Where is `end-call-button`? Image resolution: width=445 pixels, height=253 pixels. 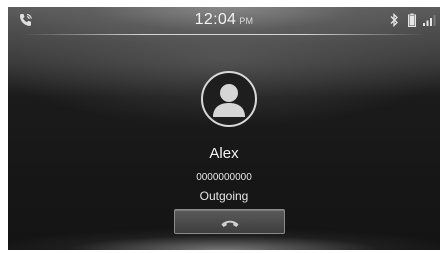 end-call-button is located at coordinates (229, 221).